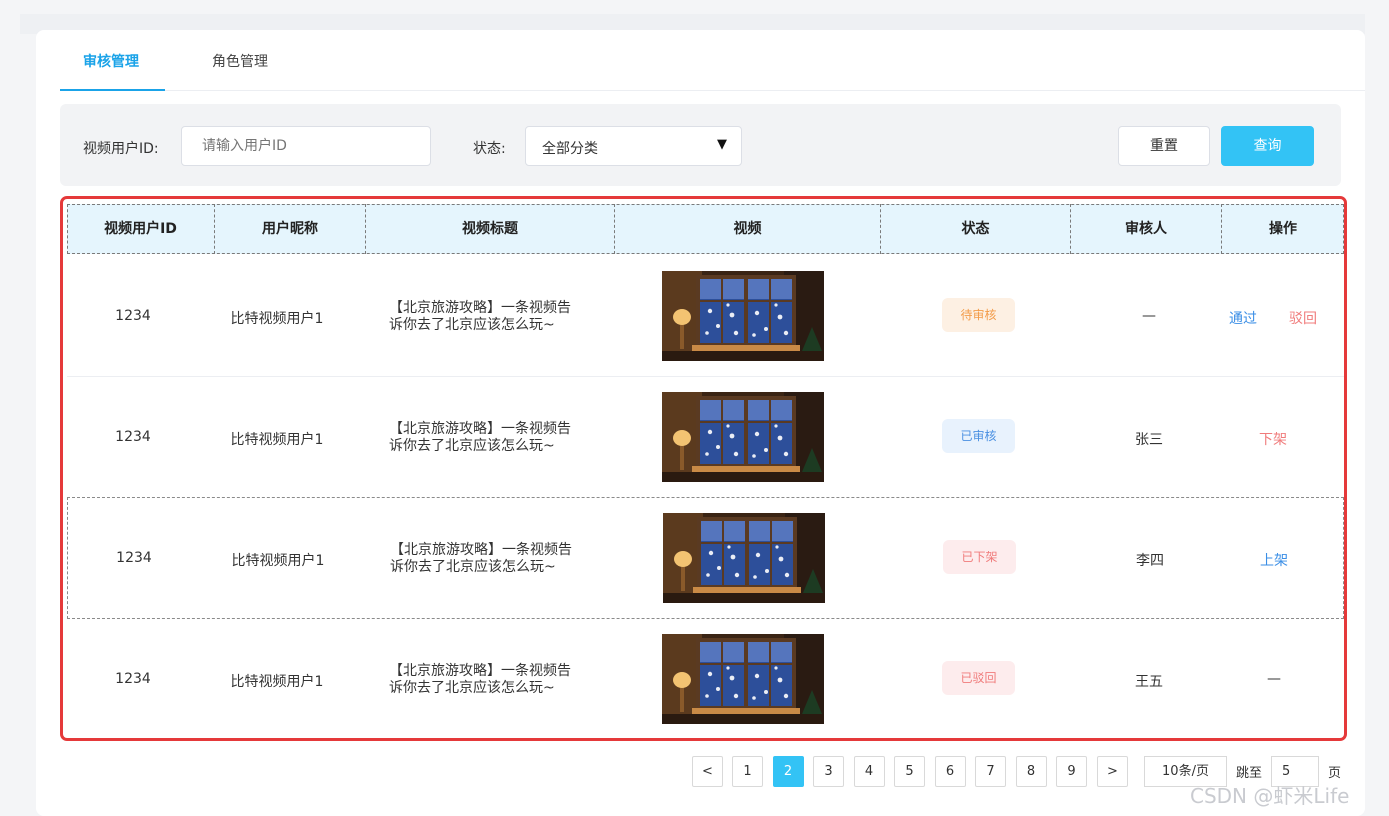 The width and height of the screenshot is (1389, 816). I want to click on cell-reviewer: 王五, so click(1149, 682).